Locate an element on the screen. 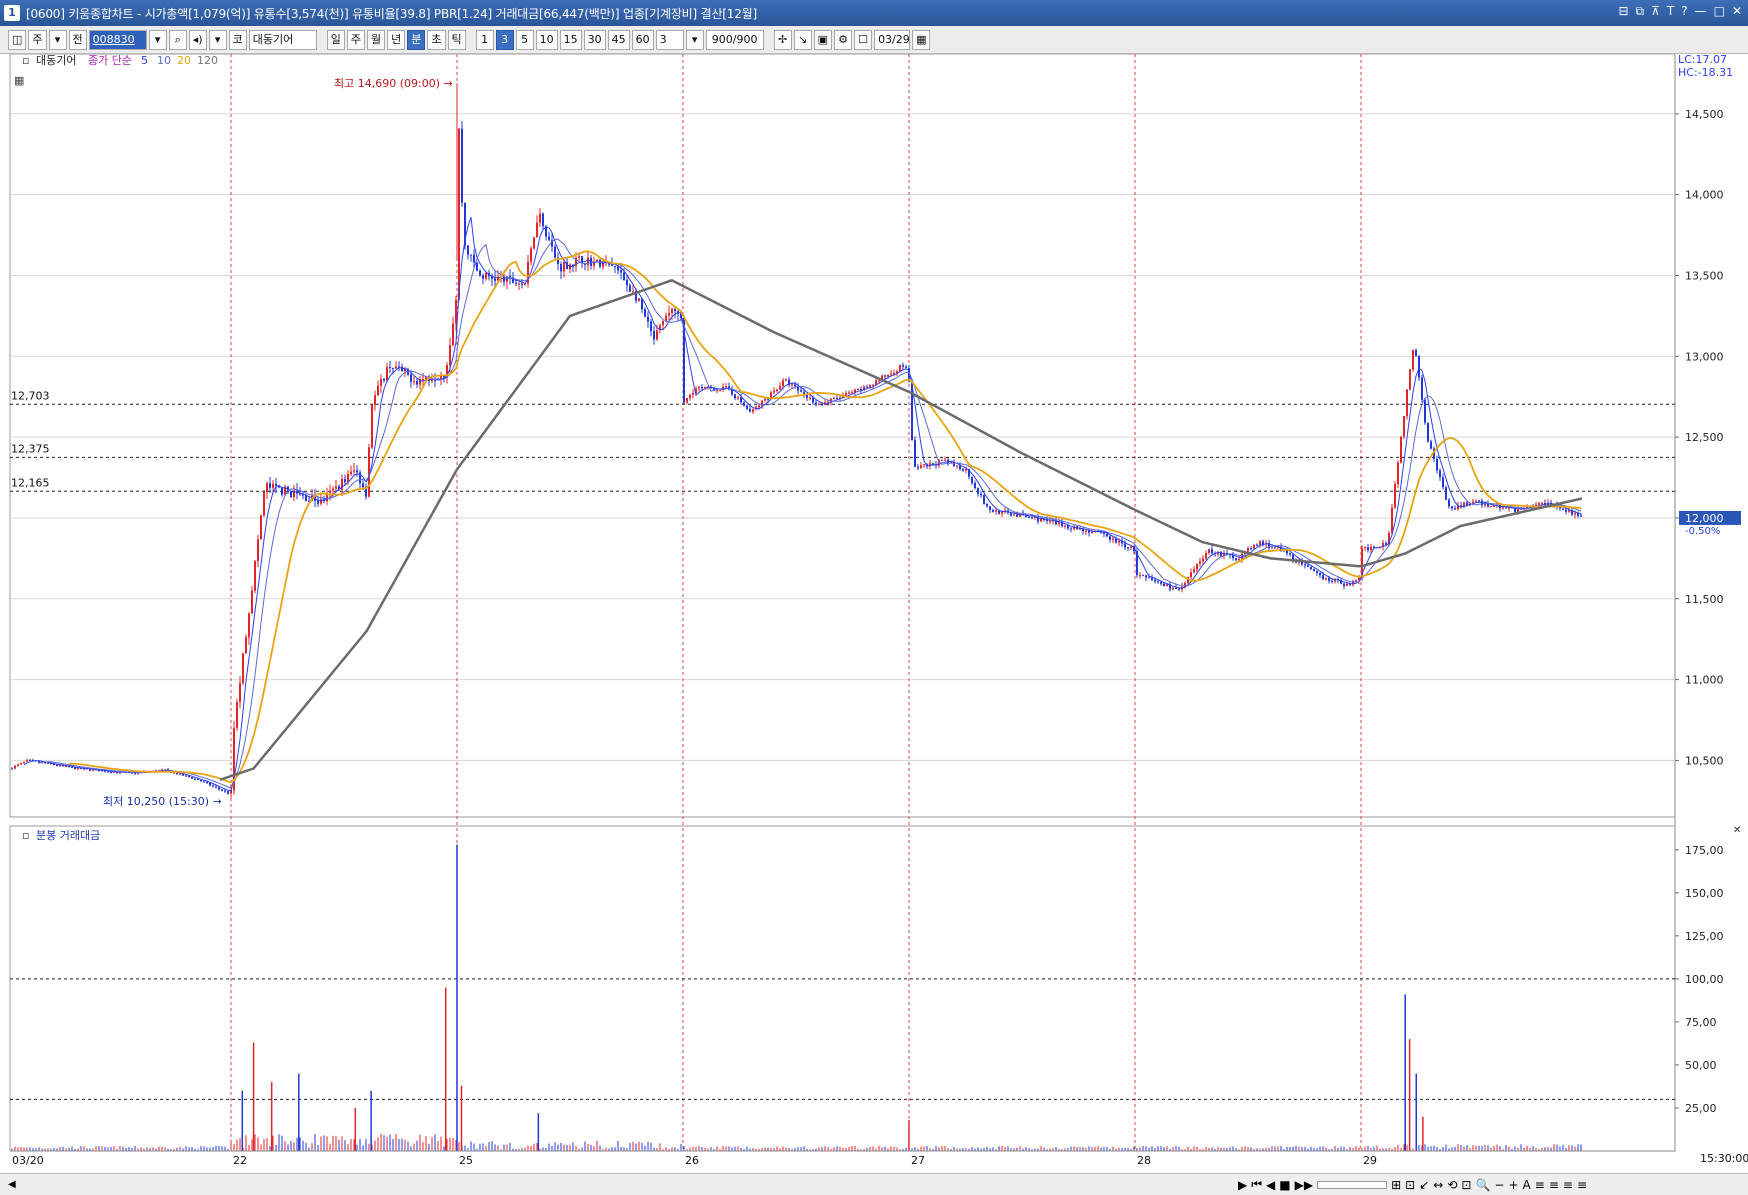  magnifier-icon: 🔍 is located at coordinates (1482, 1185).